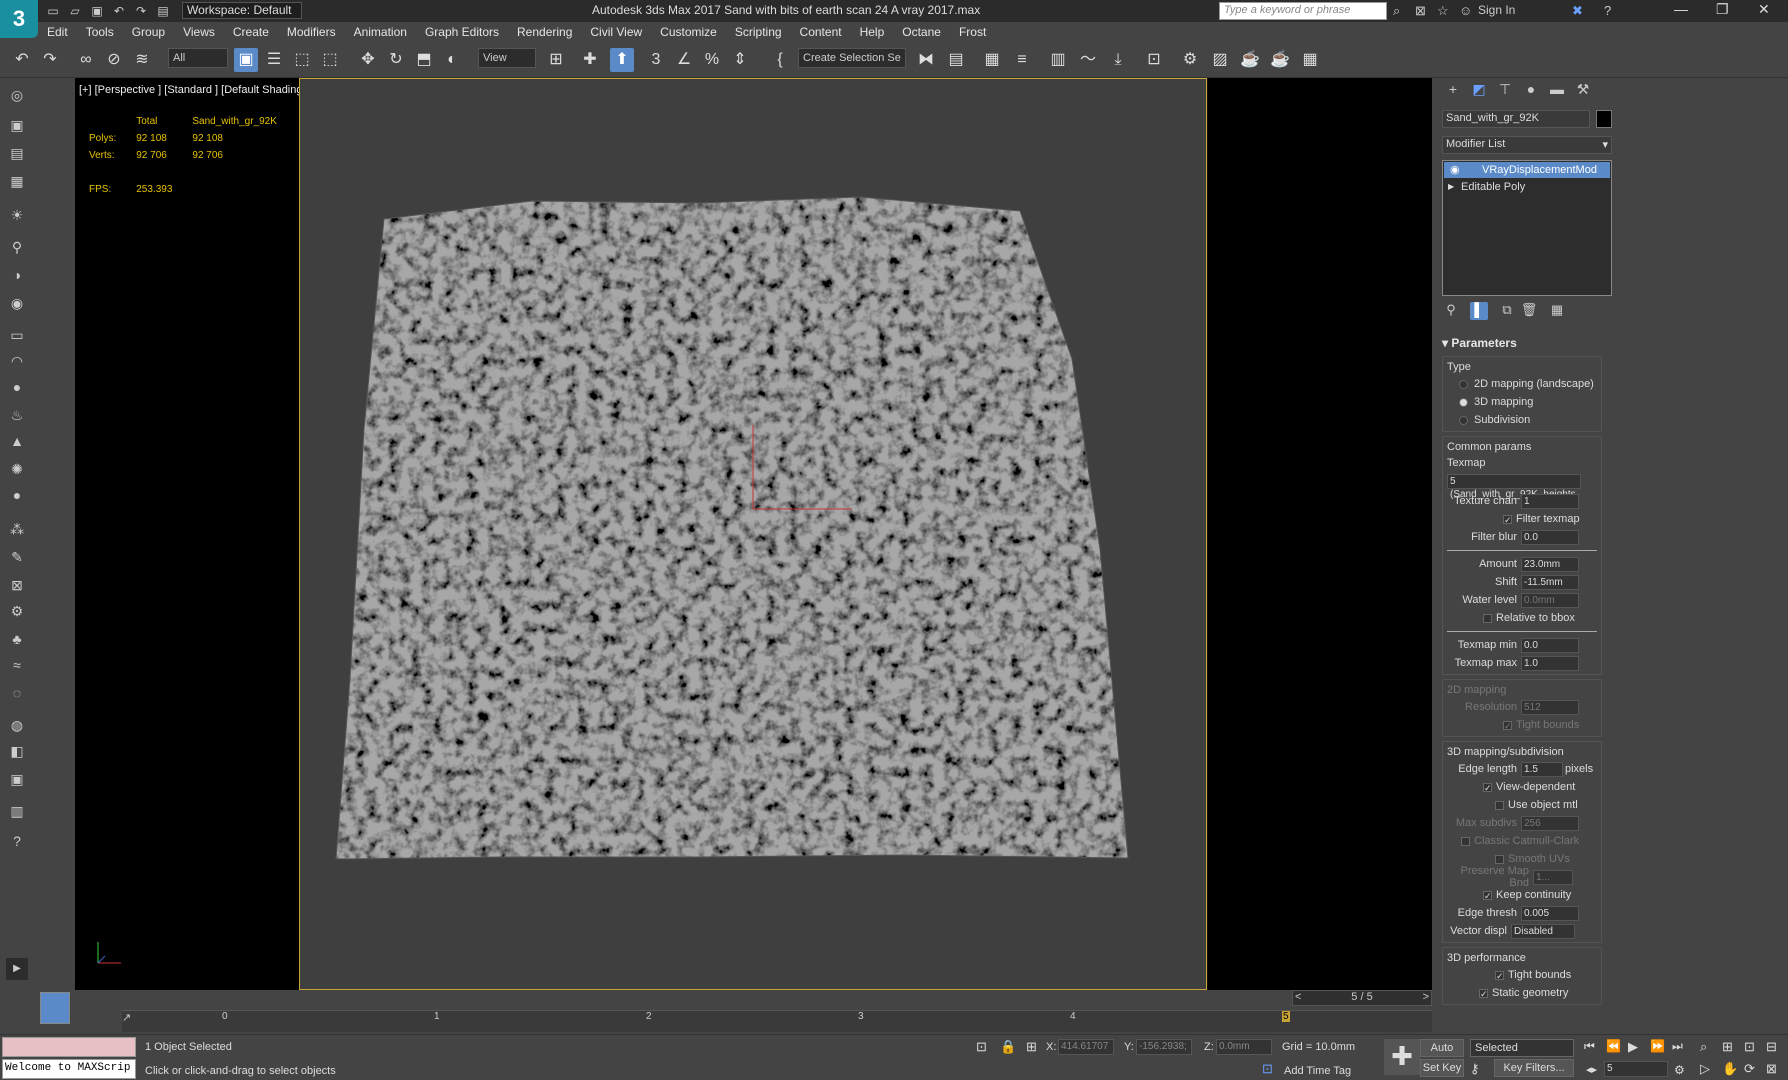 This screenshot has height=1080, width=1788. Describe the element at coordinates (100, 32) in the screenshot. I see `menu-tools: Tools` at that location.